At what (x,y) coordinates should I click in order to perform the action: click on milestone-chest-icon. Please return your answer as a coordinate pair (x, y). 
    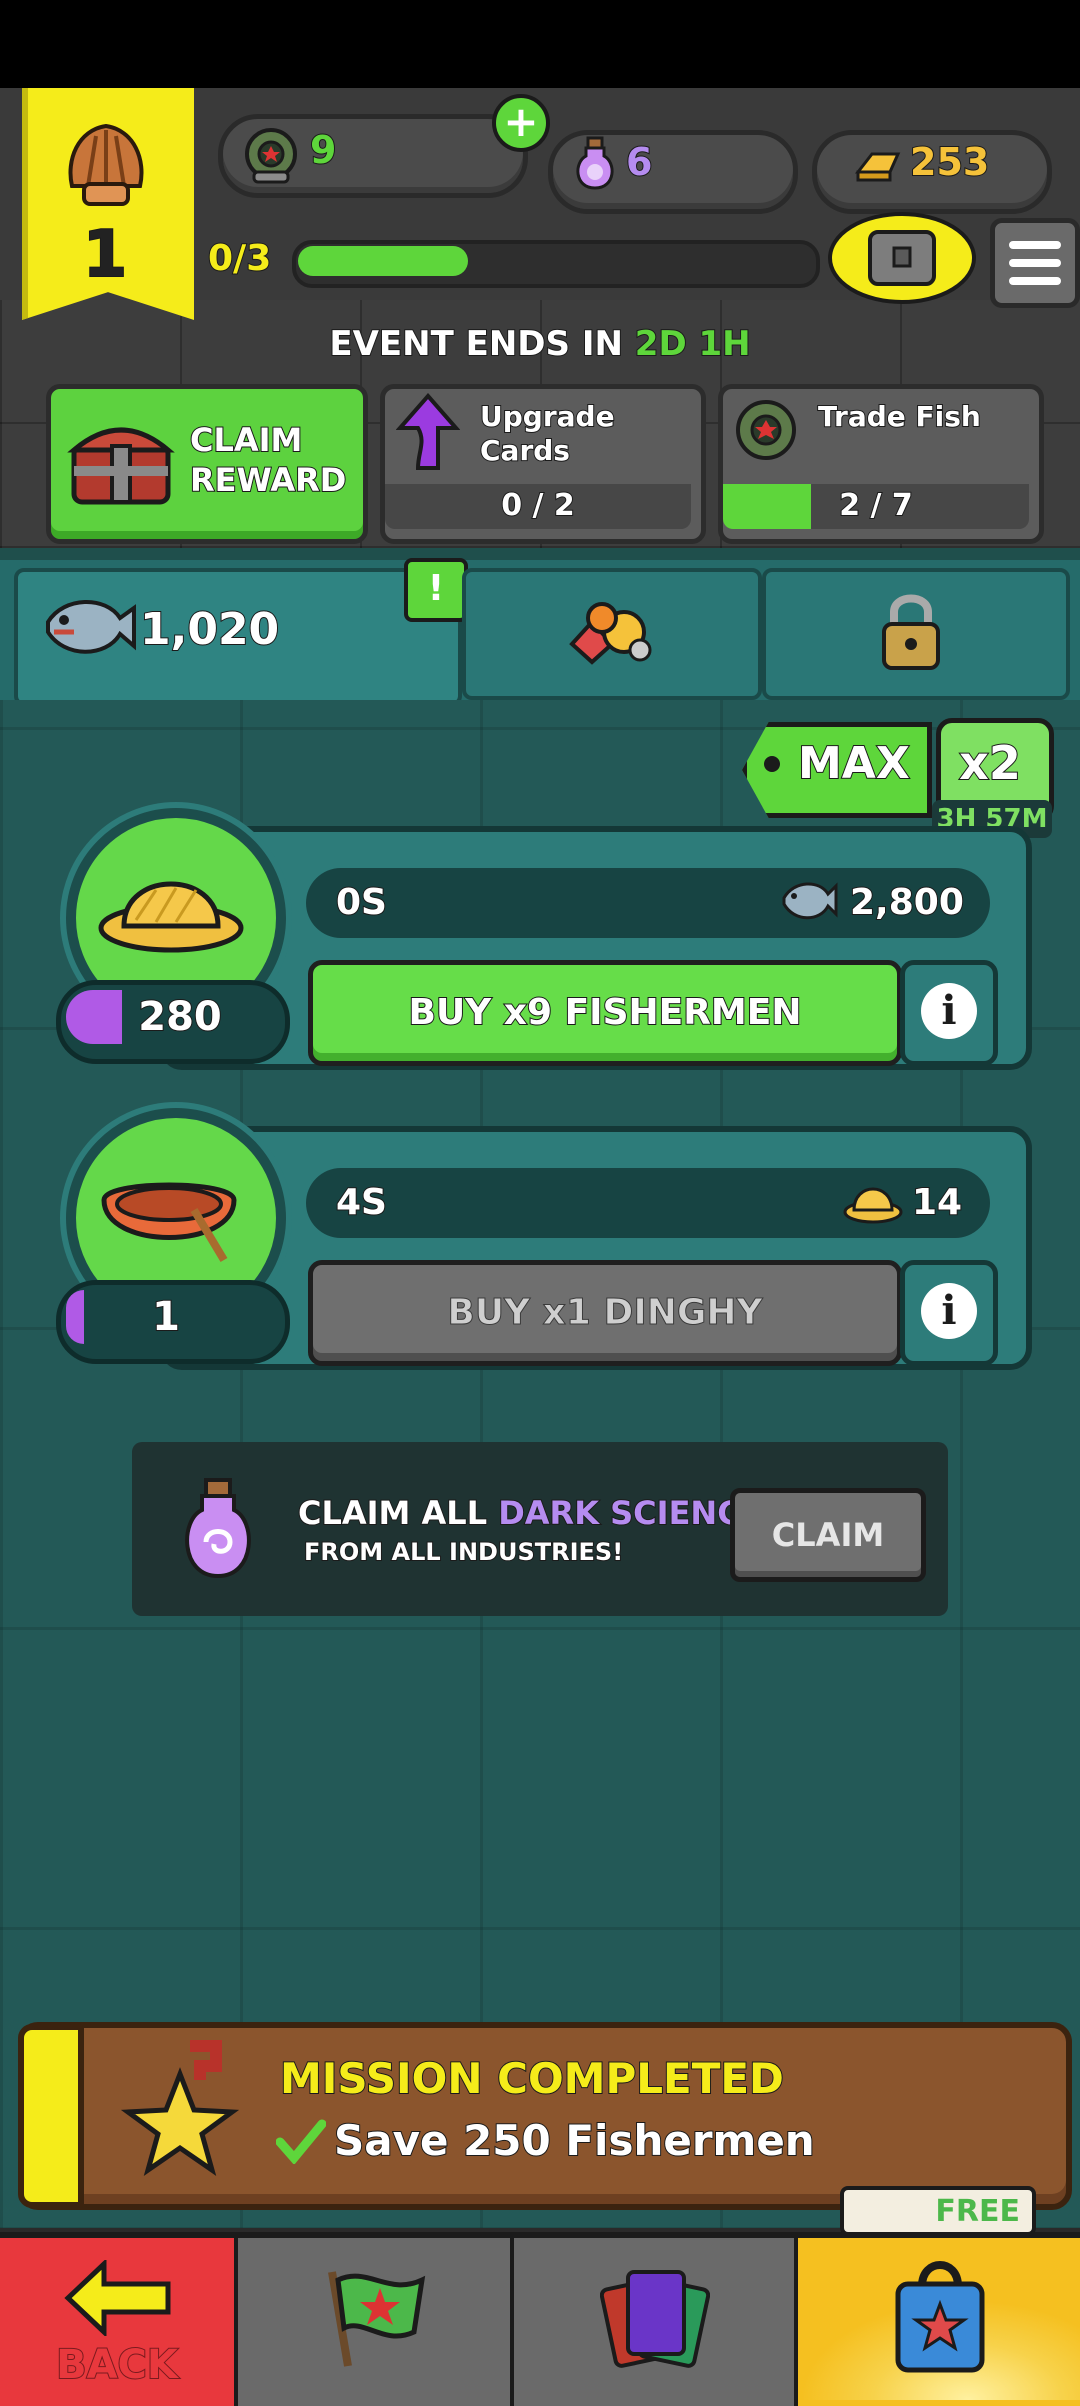
    Looking at the image, I should click on (902, 256).